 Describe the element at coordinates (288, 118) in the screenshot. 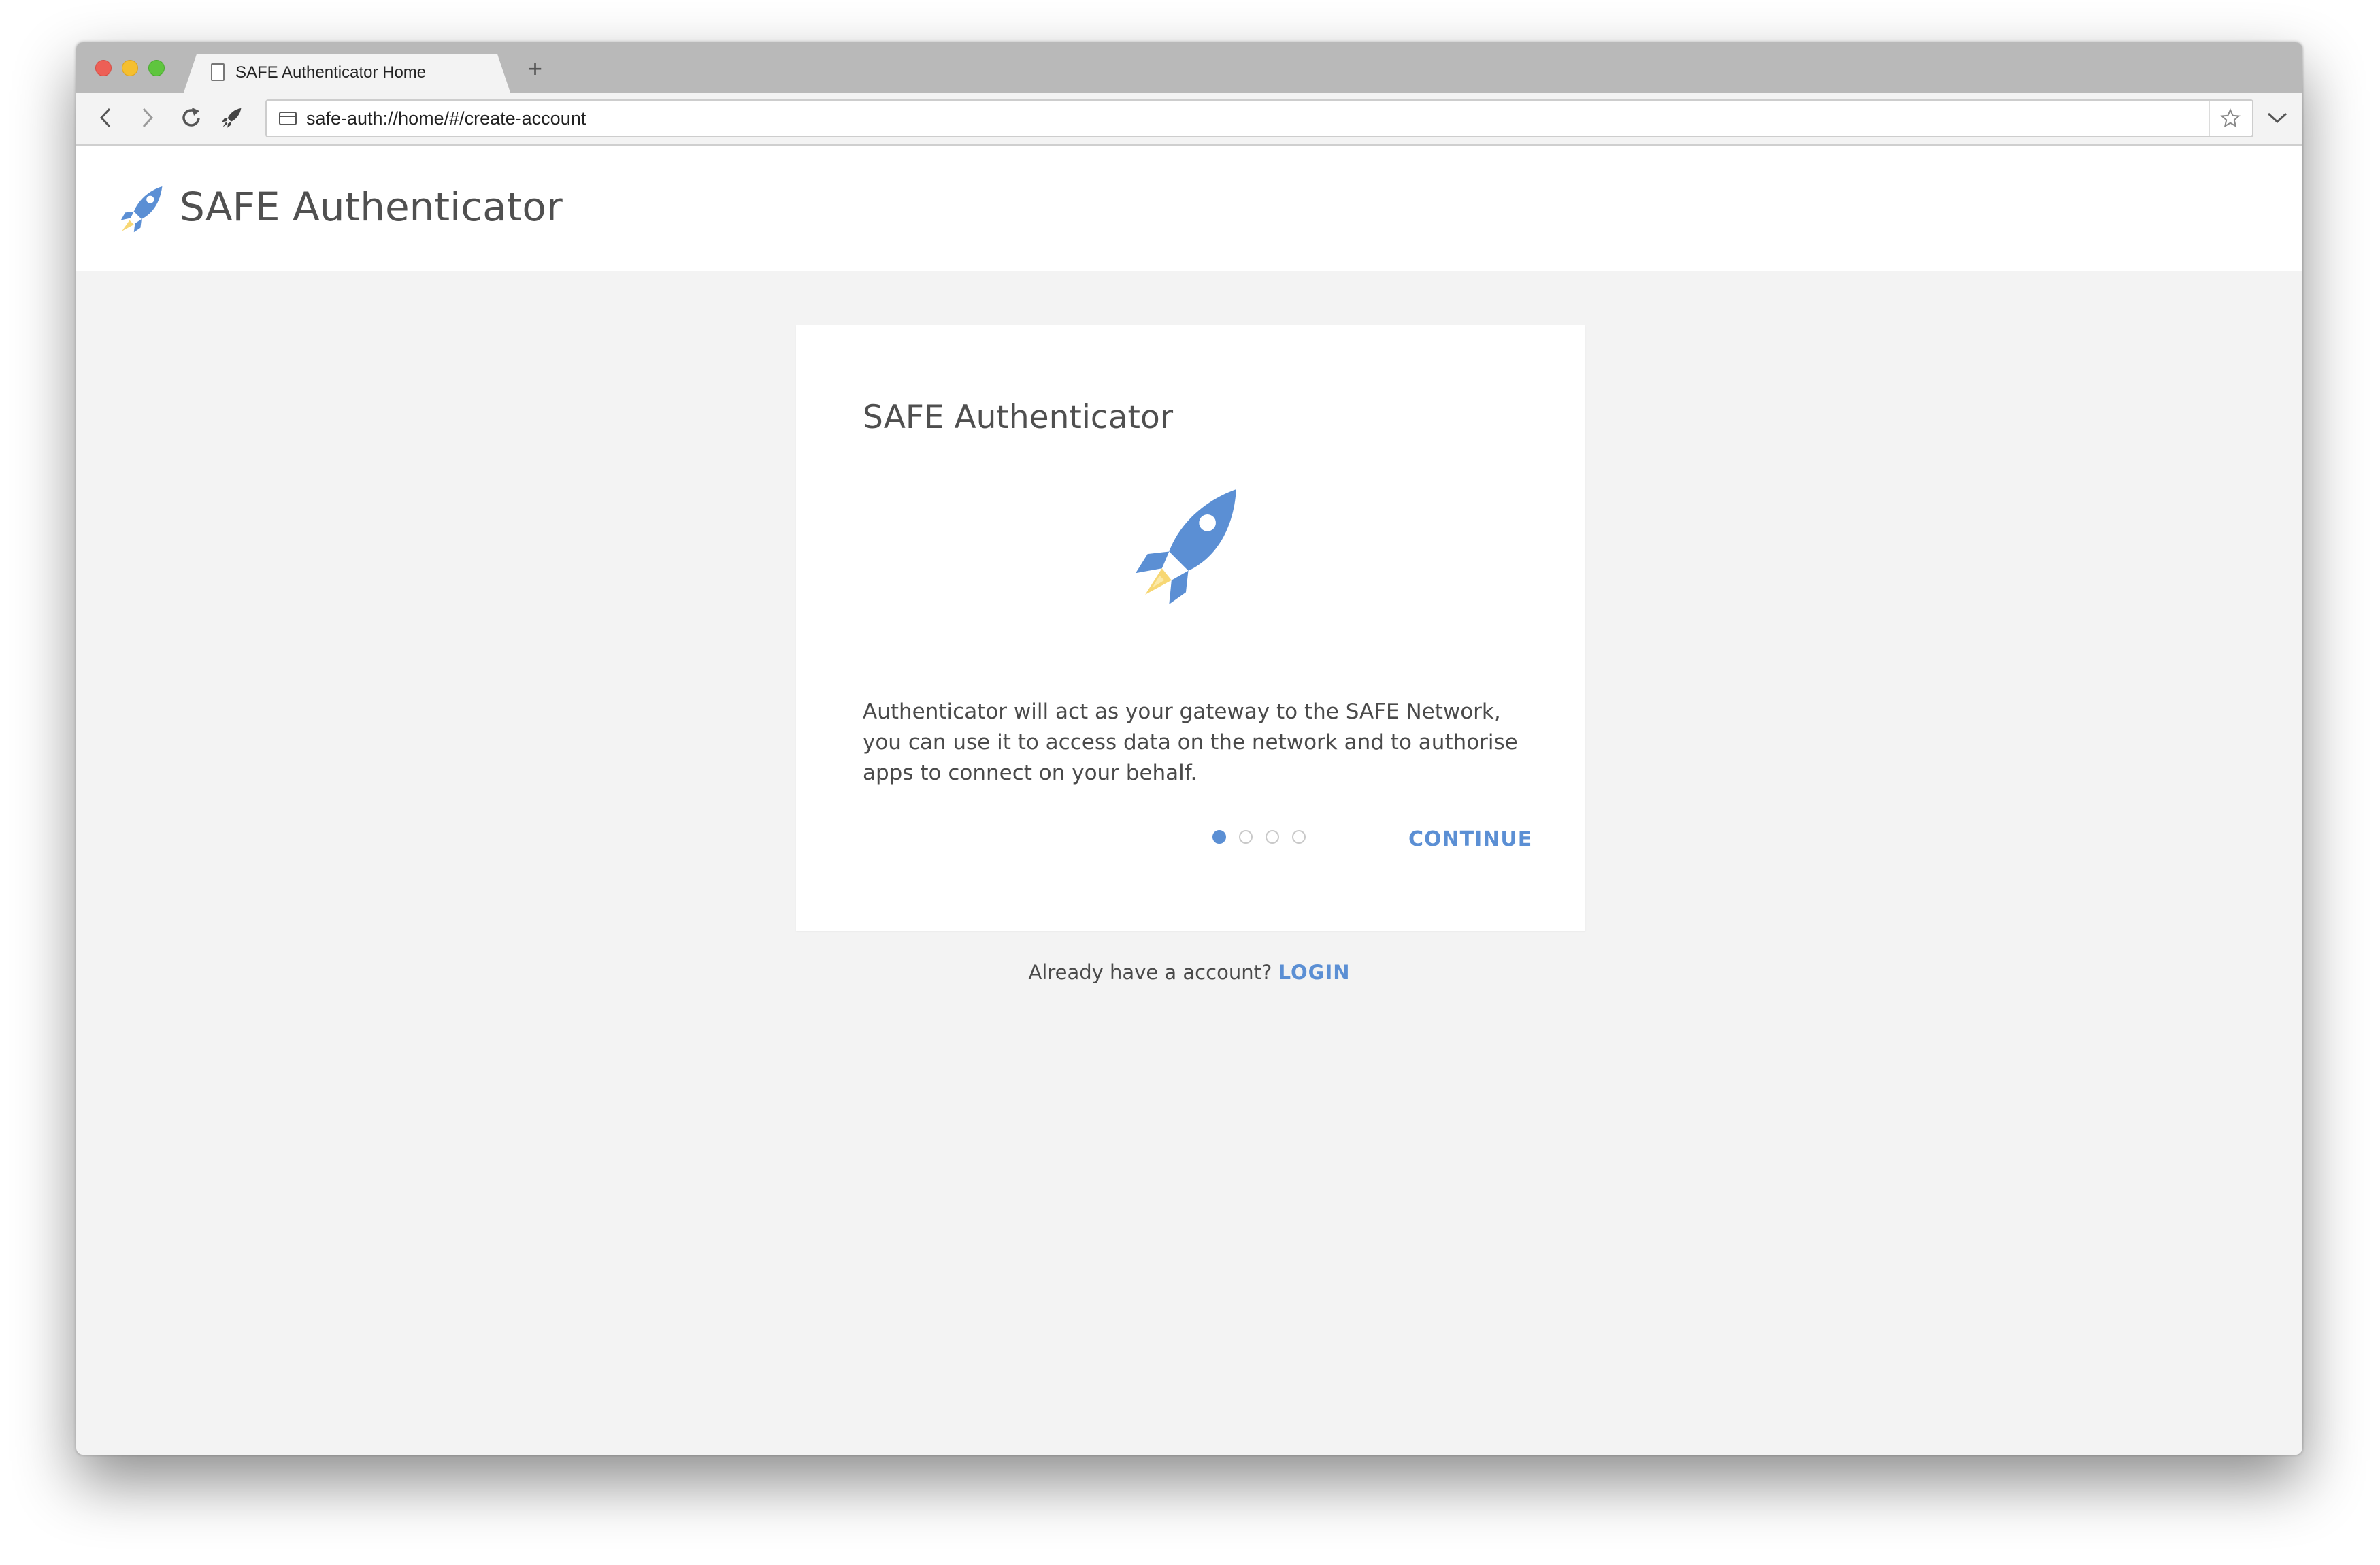

I see `page-info-icon` at that location.